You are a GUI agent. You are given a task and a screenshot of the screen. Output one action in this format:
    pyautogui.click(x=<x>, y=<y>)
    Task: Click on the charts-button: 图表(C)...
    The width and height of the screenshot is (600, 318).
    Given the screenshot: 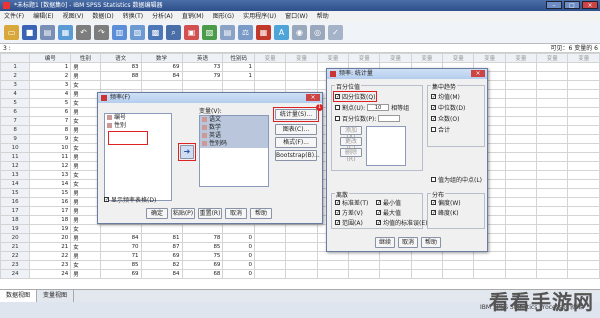 What is the action you would take?
    pyautogui.click(x=296, y=129)
    